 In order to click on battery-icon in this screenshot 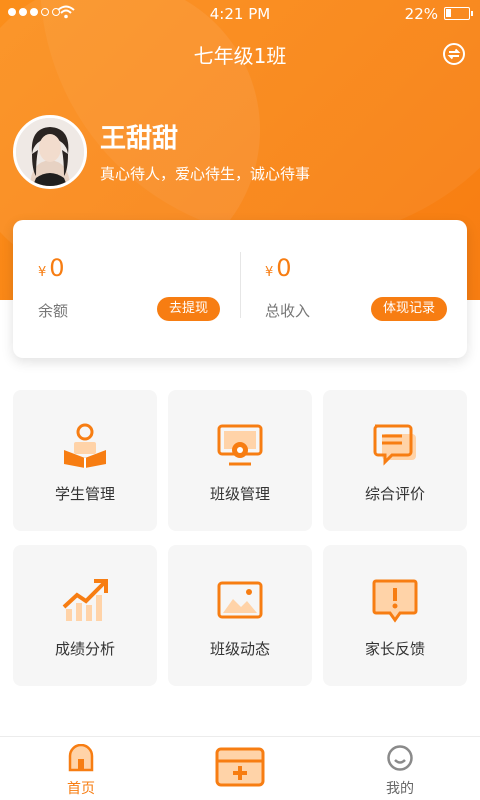, I will do `click(458, 13)`.